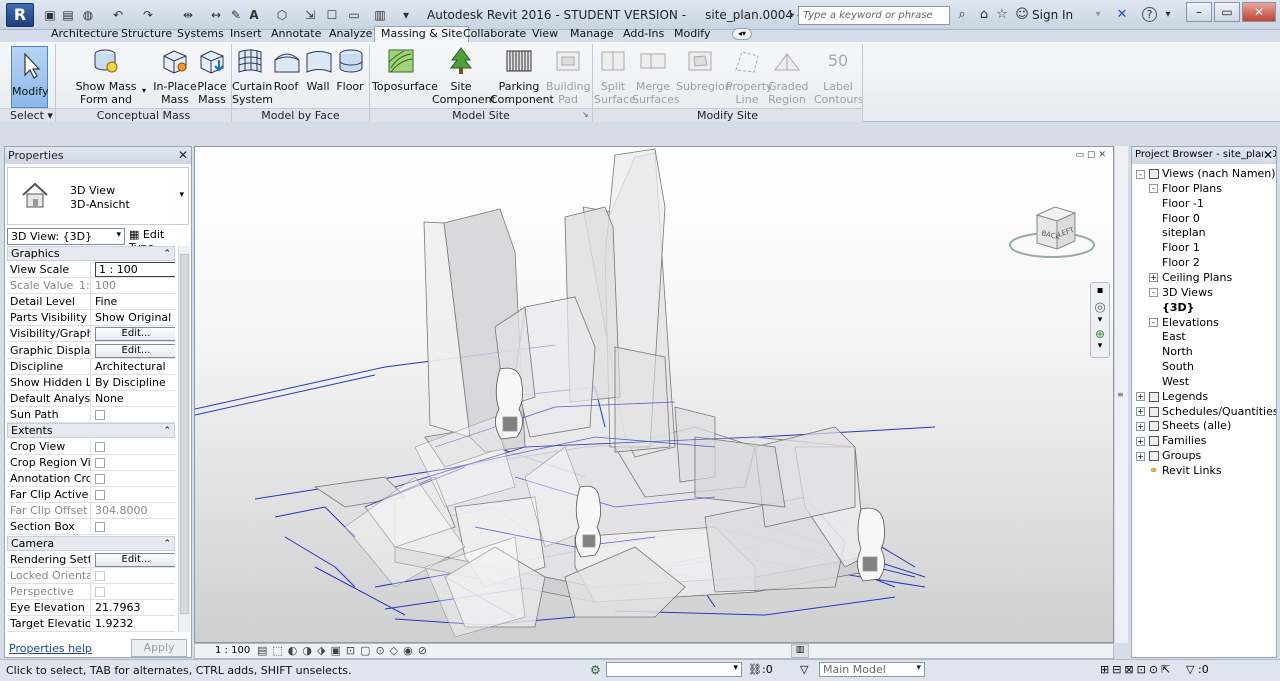  Describe the element at coordinates (1184, 323) in the screenshot. I see `browser-item: - Elevations` at that location.